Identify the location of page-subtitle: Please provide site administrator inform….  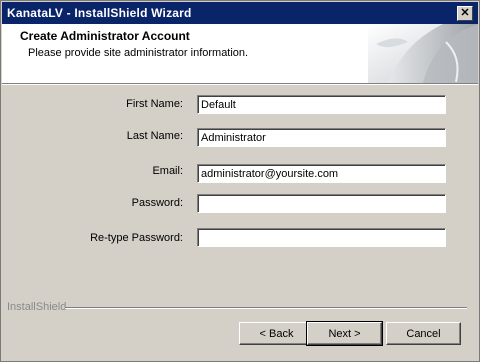
(138, 53).